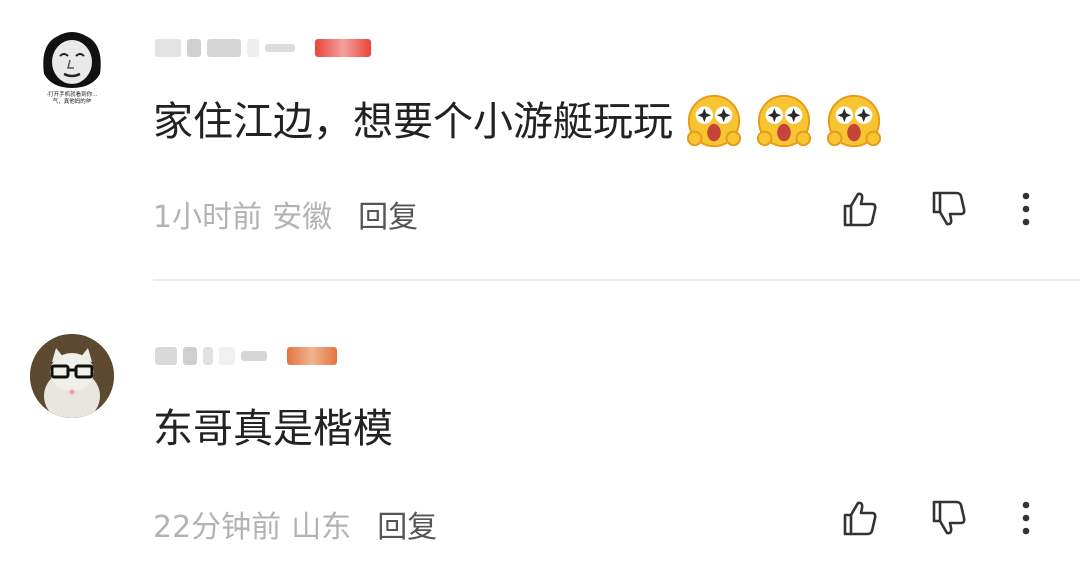 This screenshot has width=1080, height=569. What do you see at coordinates (217, 527) in the screenshot?
I see `comment-time: 22分钟前` at bounding box center [217, 527].